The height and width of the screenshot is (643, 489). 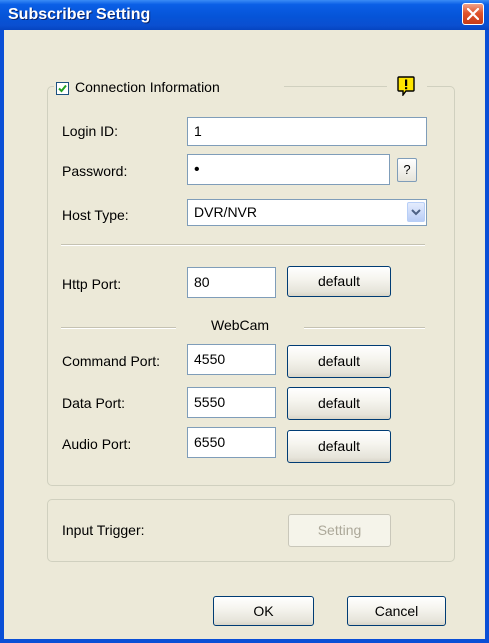 I want to click on webcam-label: WebCam, so click(x=240, y=325).